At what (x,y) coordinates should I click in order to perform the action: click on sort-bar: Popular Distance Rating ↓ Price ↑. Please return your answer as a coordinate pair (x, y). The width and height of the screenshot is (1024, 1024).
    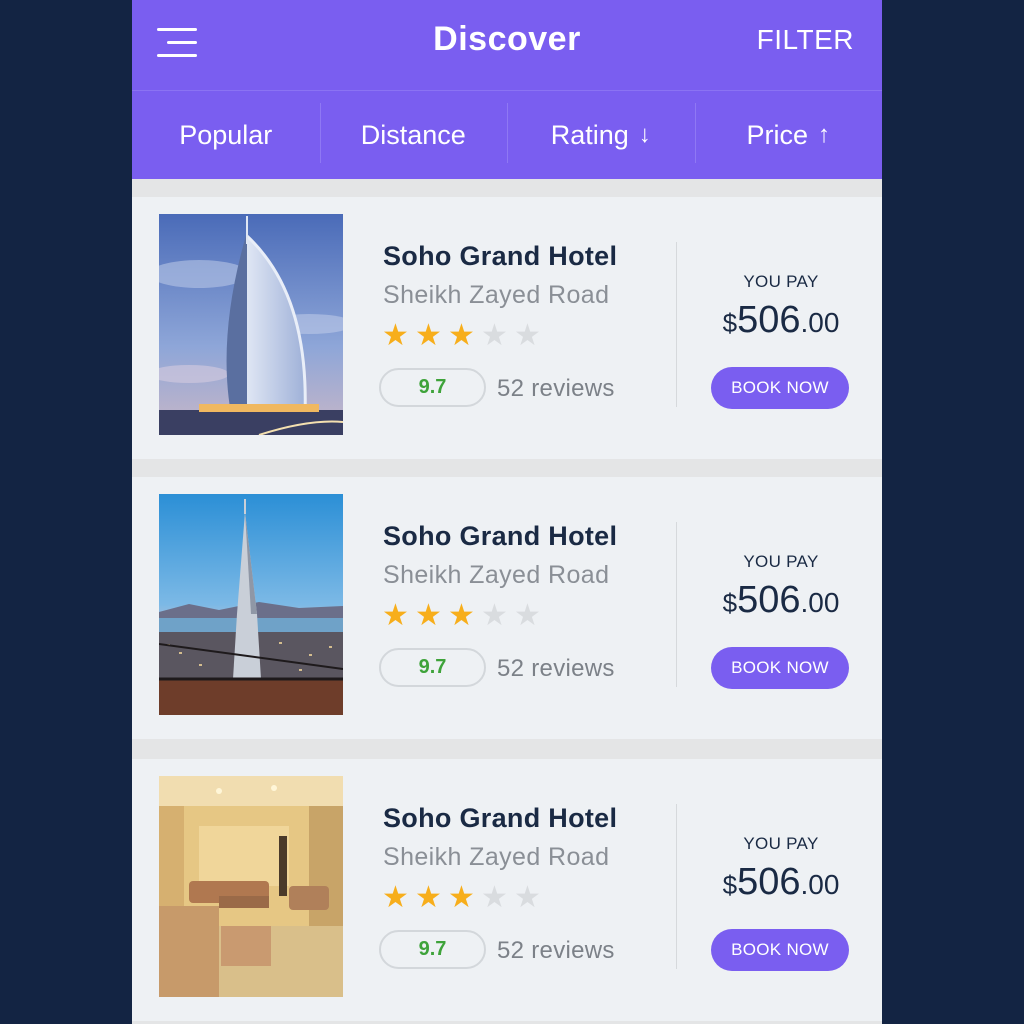
    Looking at the image, I should click on (507, 134).